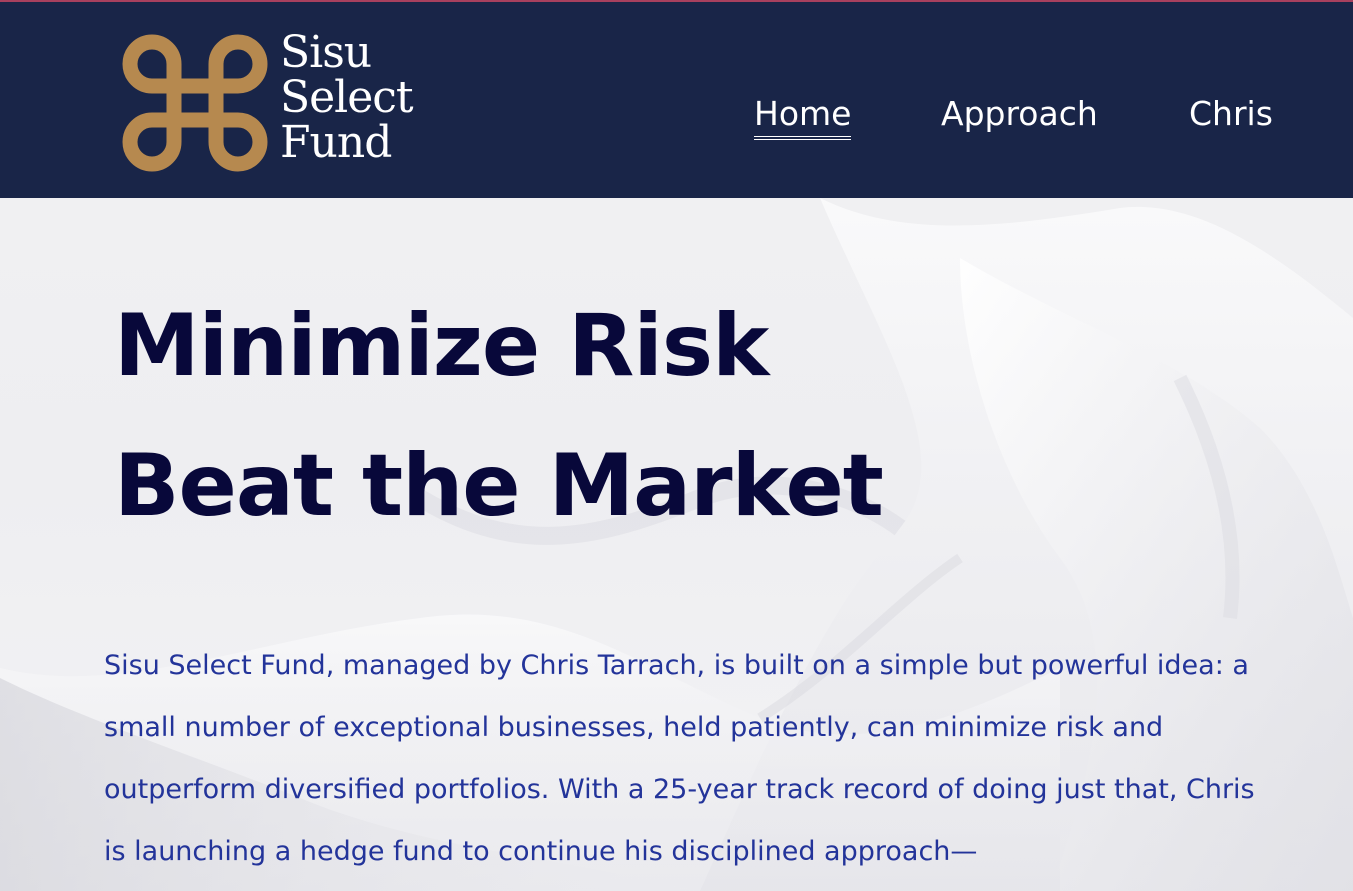 The height and width of the screenshot is (891, 1353). I want to click on headline-line2: Beat the Market, so click(499, 486).